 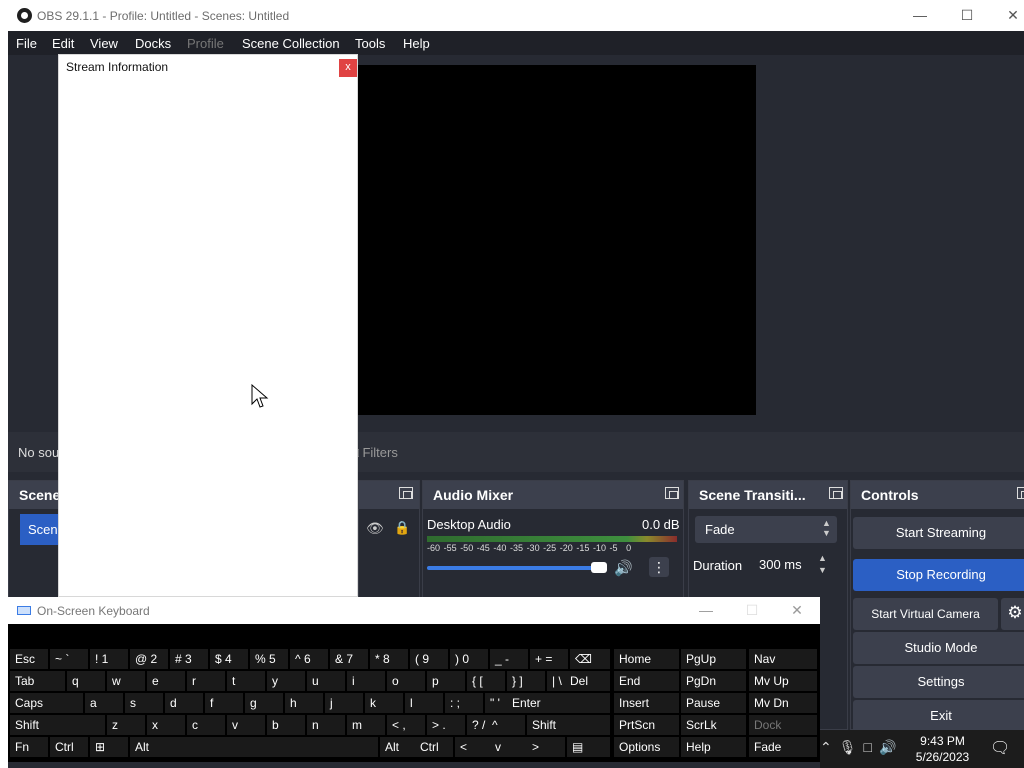 What do you see at coordinates (406, 681) in the screenshot?
I see `osk-key: o` at bounding box center [406, 681].